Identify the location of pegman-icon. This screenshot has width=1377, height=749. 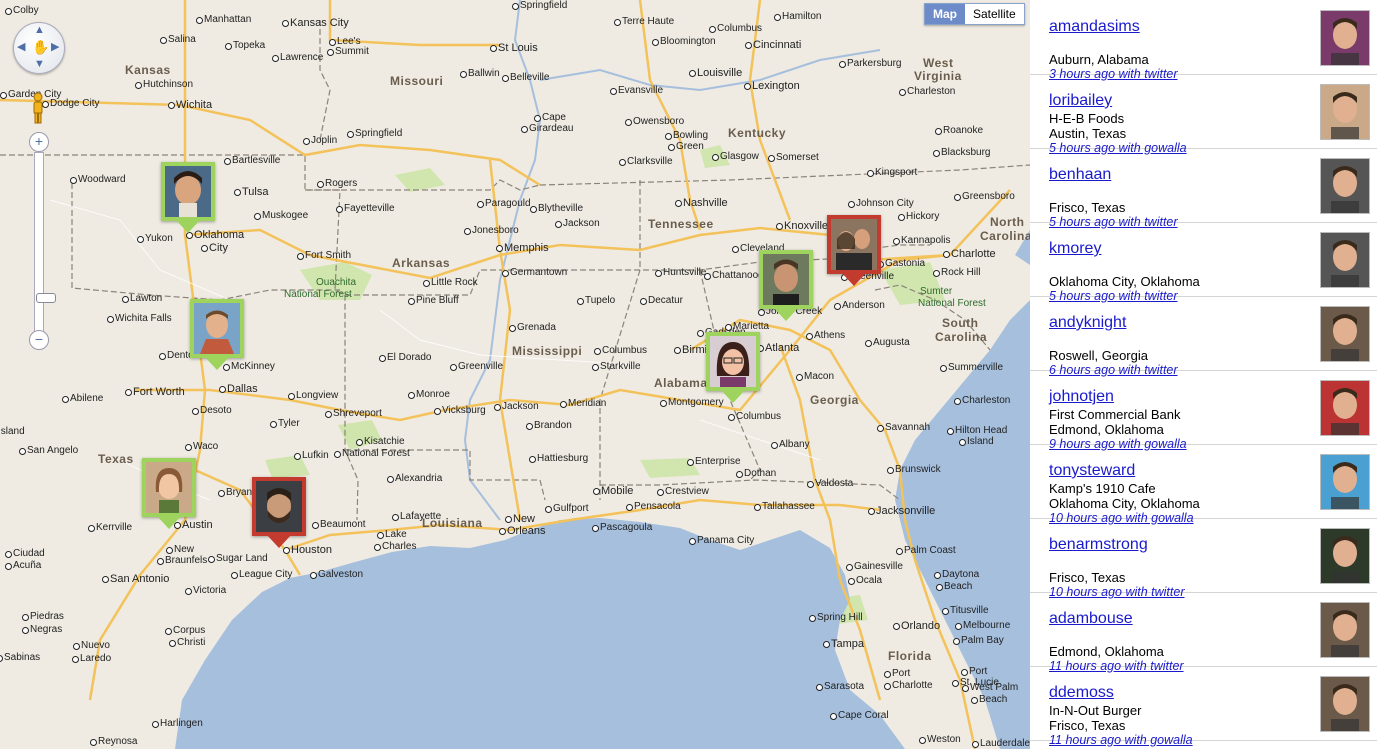
(38, 108).